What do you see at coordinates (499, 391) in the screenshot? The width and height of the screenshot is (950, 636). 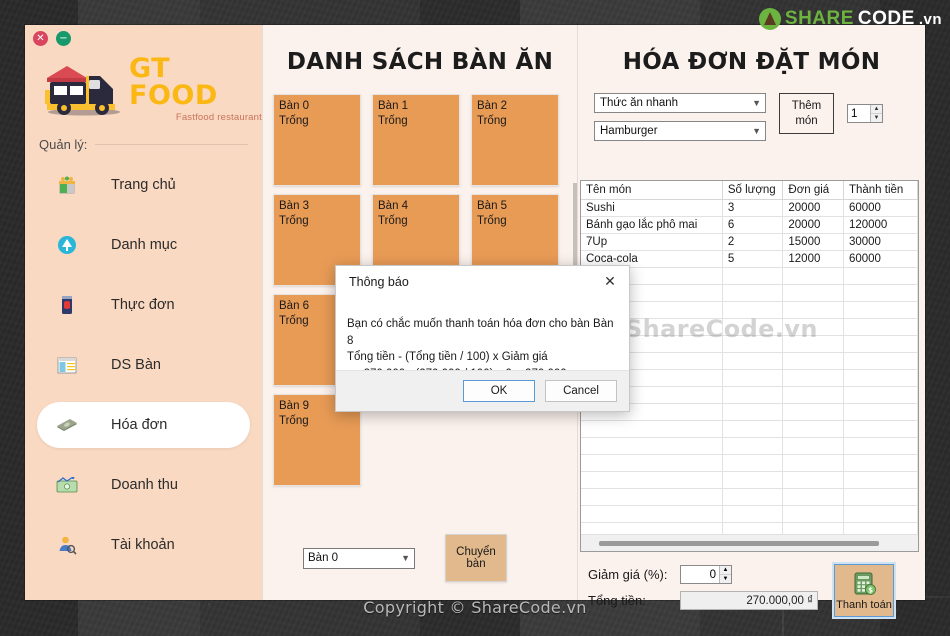 I see `ok-button: OK` at bounding box center [499, 391].